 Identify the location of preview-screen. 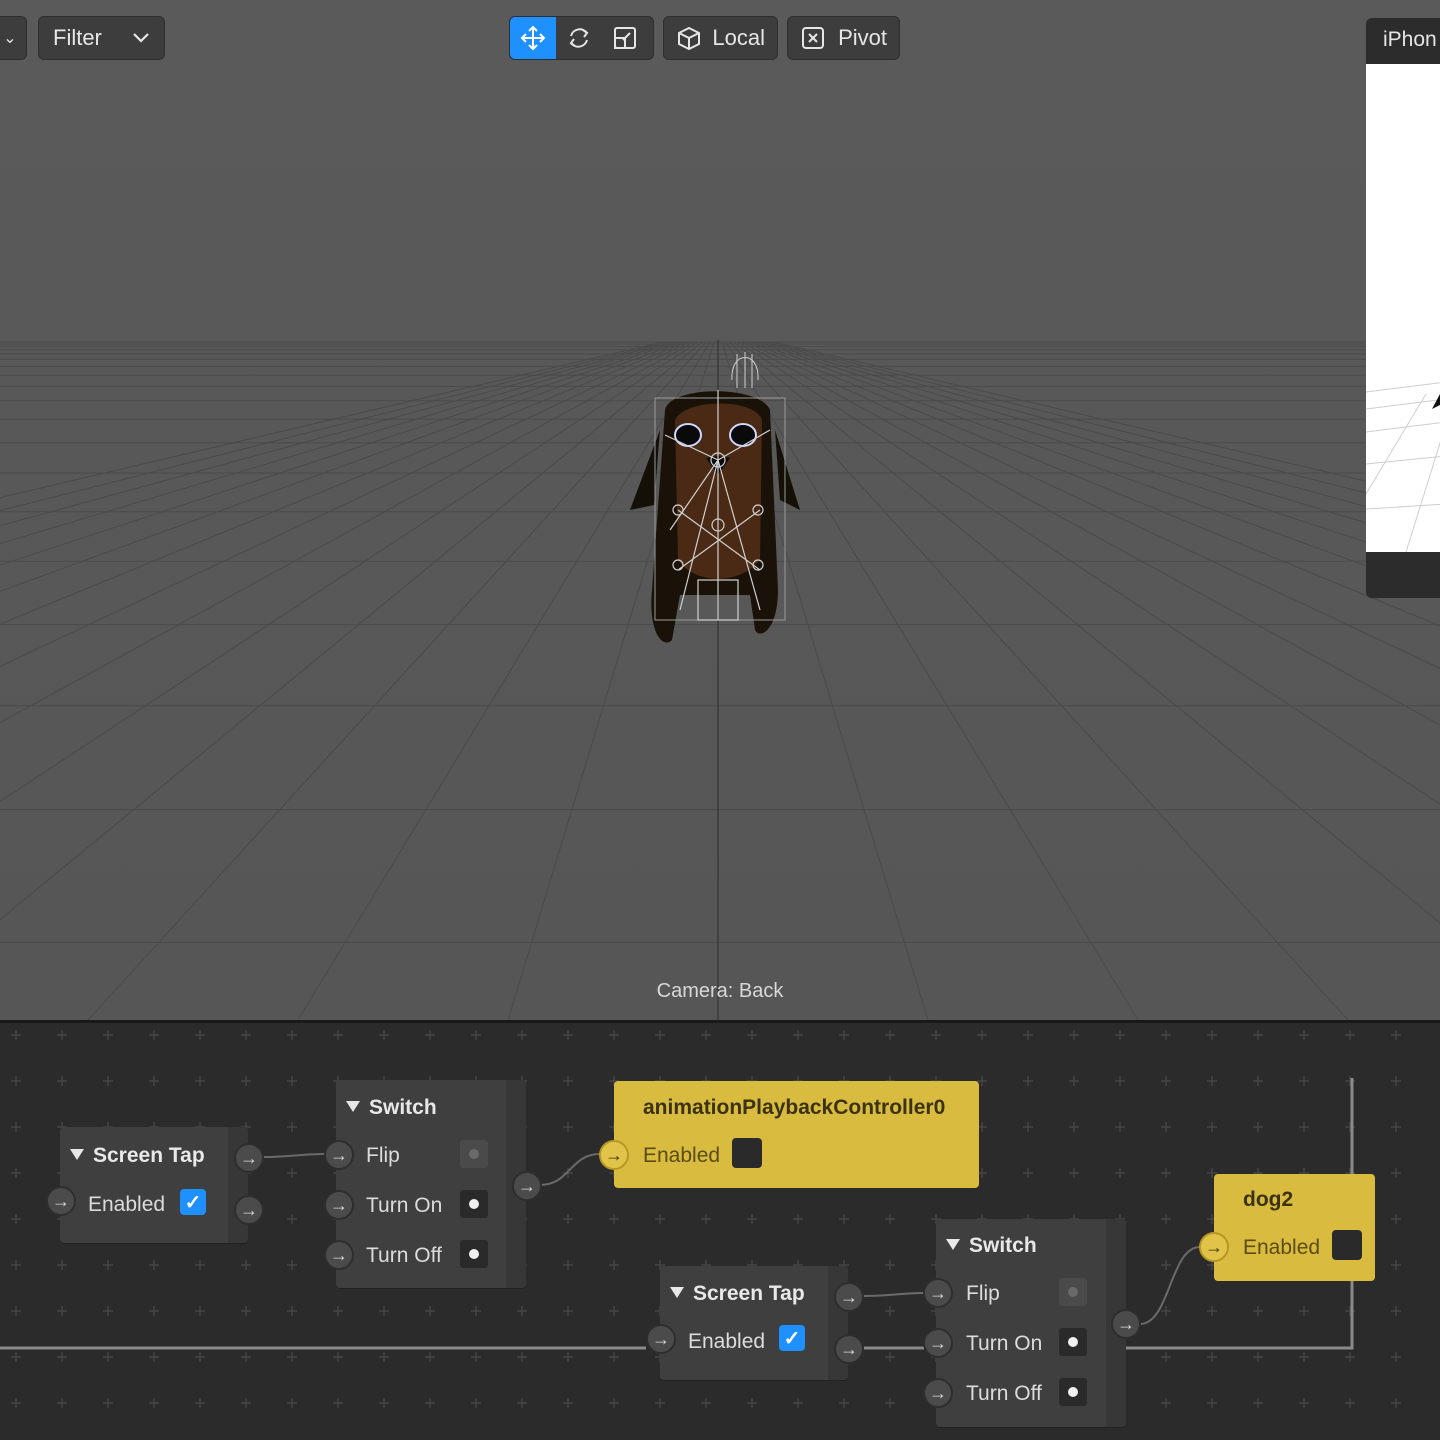
(1403, 308).